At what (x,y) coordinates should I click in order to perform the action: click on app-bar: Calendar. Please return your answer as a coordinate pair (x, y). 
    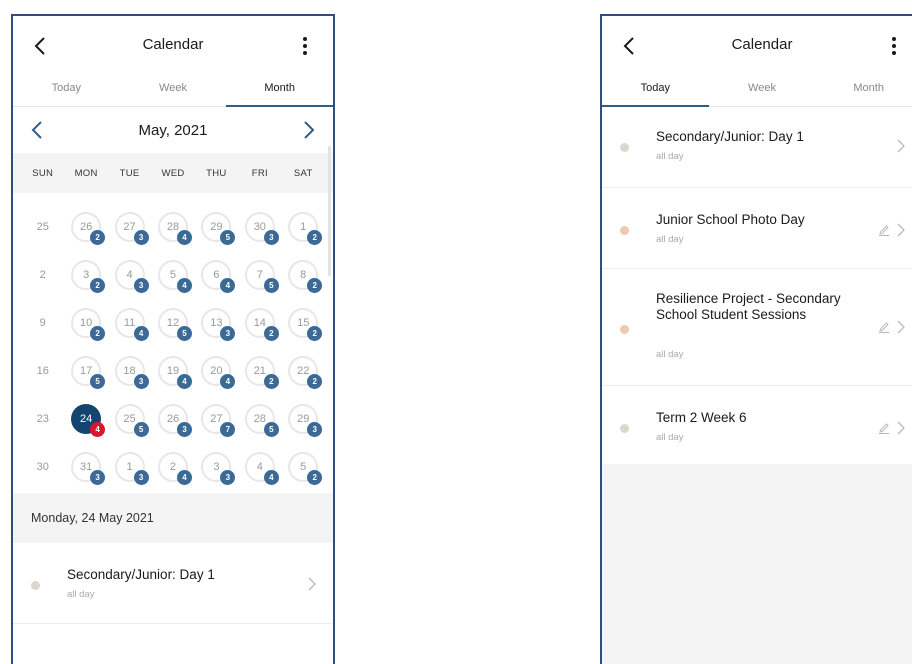
    Looking at the image, I should click on (173, 46).